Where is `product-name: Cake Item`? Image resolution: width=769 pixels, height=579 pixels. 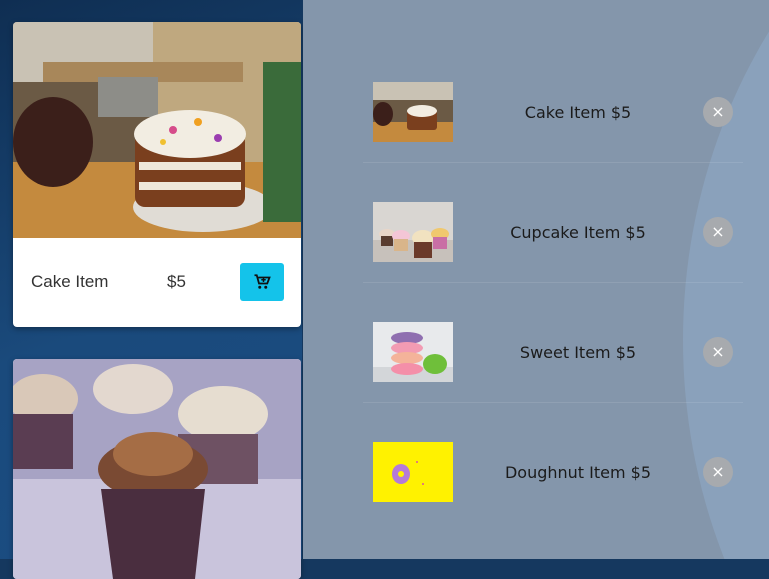 product-name: Cake Item is located at coordinates (70, 281).